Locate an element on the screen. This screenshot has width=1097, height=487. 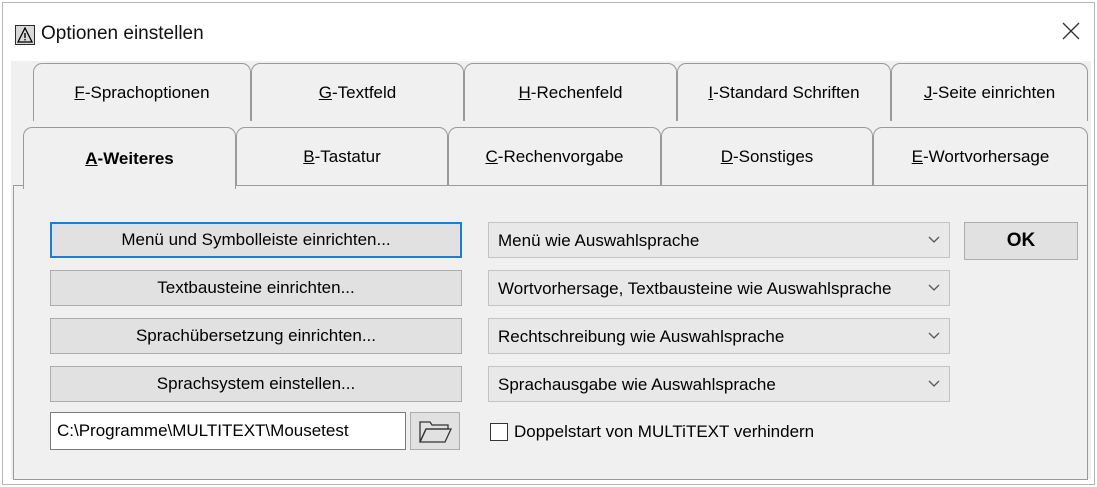
close-icon is located at coordinates (1071, 31).